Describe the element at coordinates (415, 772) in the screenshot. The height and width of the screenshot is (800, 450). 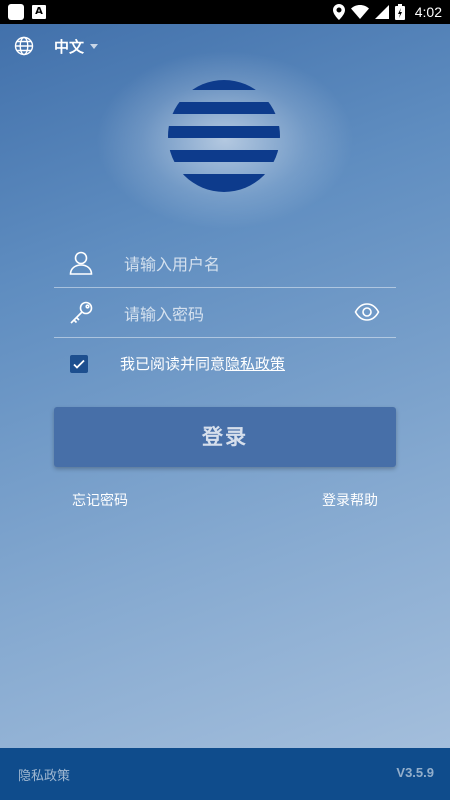
I see `version-label: V3.5.9` at that location.